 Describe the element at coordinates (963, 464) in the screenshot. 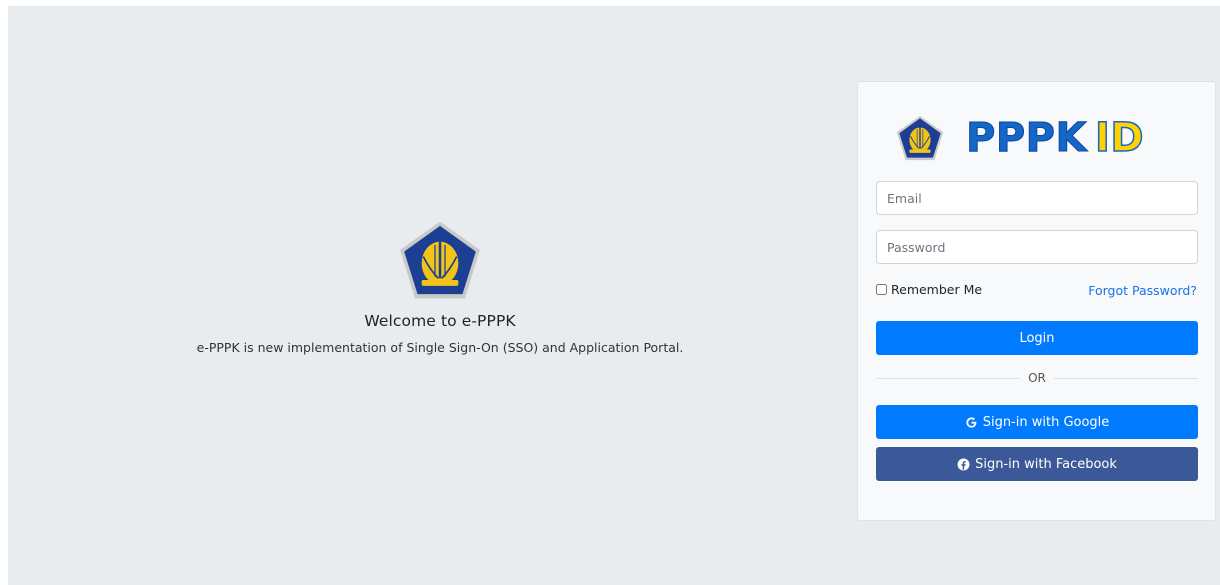

I see `facebook-icon` at that location.